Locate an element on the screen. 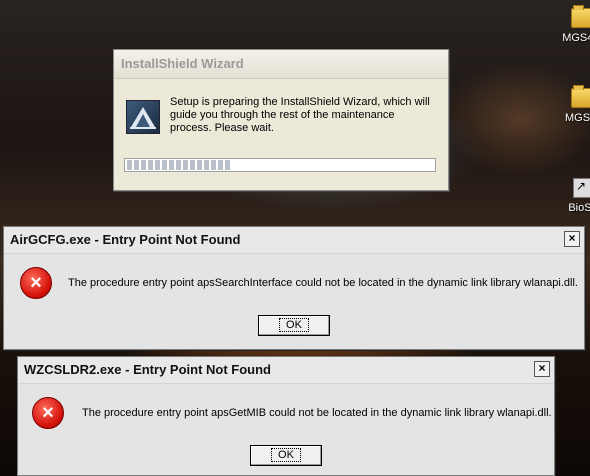 This screenshot has height=476, width=590. dialog-title: WZCSLDR2.exe - Entry Point Not Found × is located at coordinates (286, 370).